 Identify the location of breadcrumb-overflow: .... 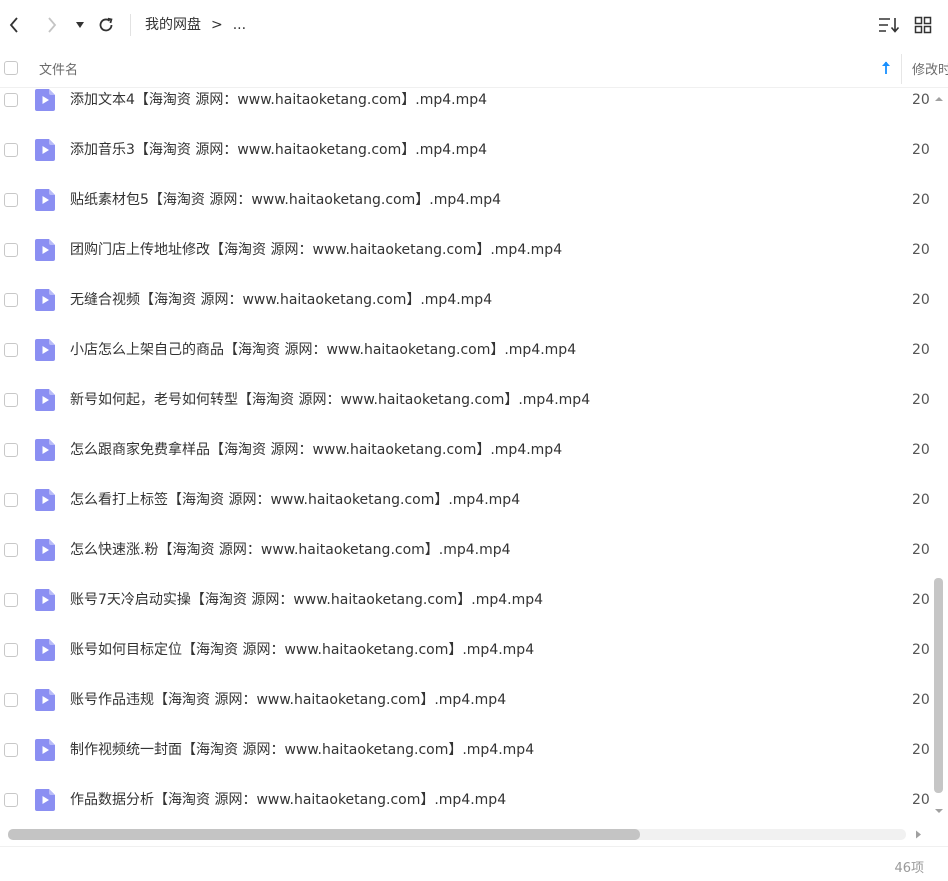
(239, 25).